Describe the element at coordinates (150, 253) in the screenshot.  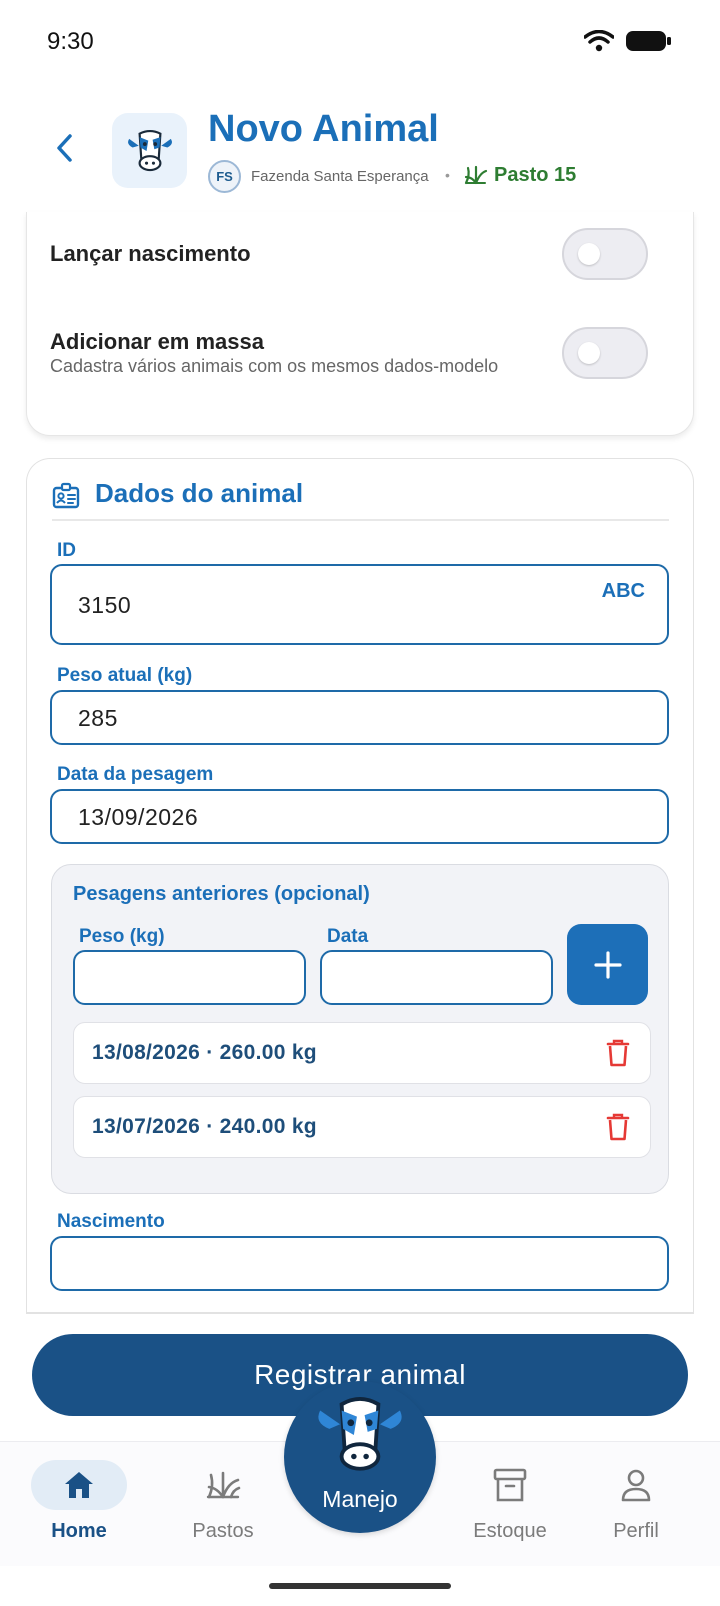
I see `birth-toggle-label: Lançar nascimento` at that location.